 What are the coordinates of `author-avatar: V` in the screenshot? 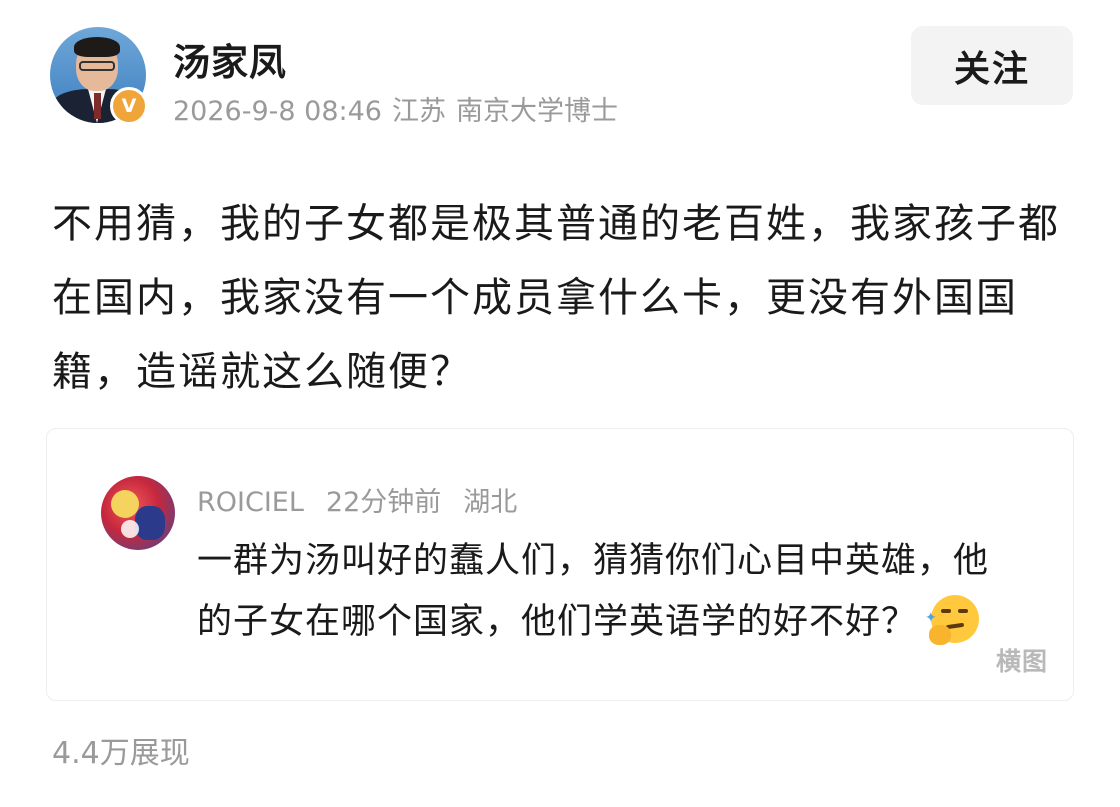 It's located at (99, 76).